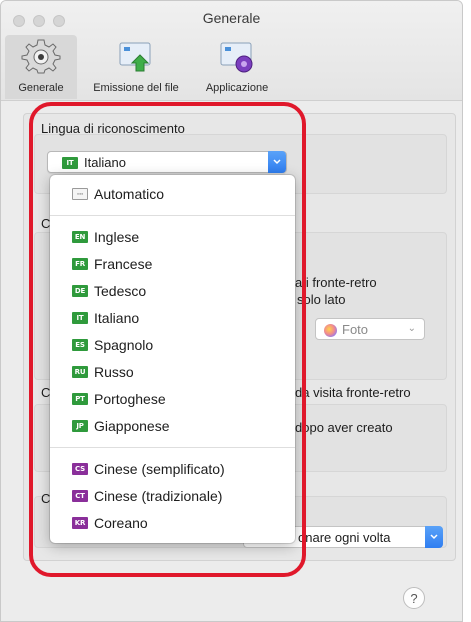  Describe the element at coordinates (113, 128) in the screenshot. I see `recognition-language-label: Lingua di riconoscimento` at that location.